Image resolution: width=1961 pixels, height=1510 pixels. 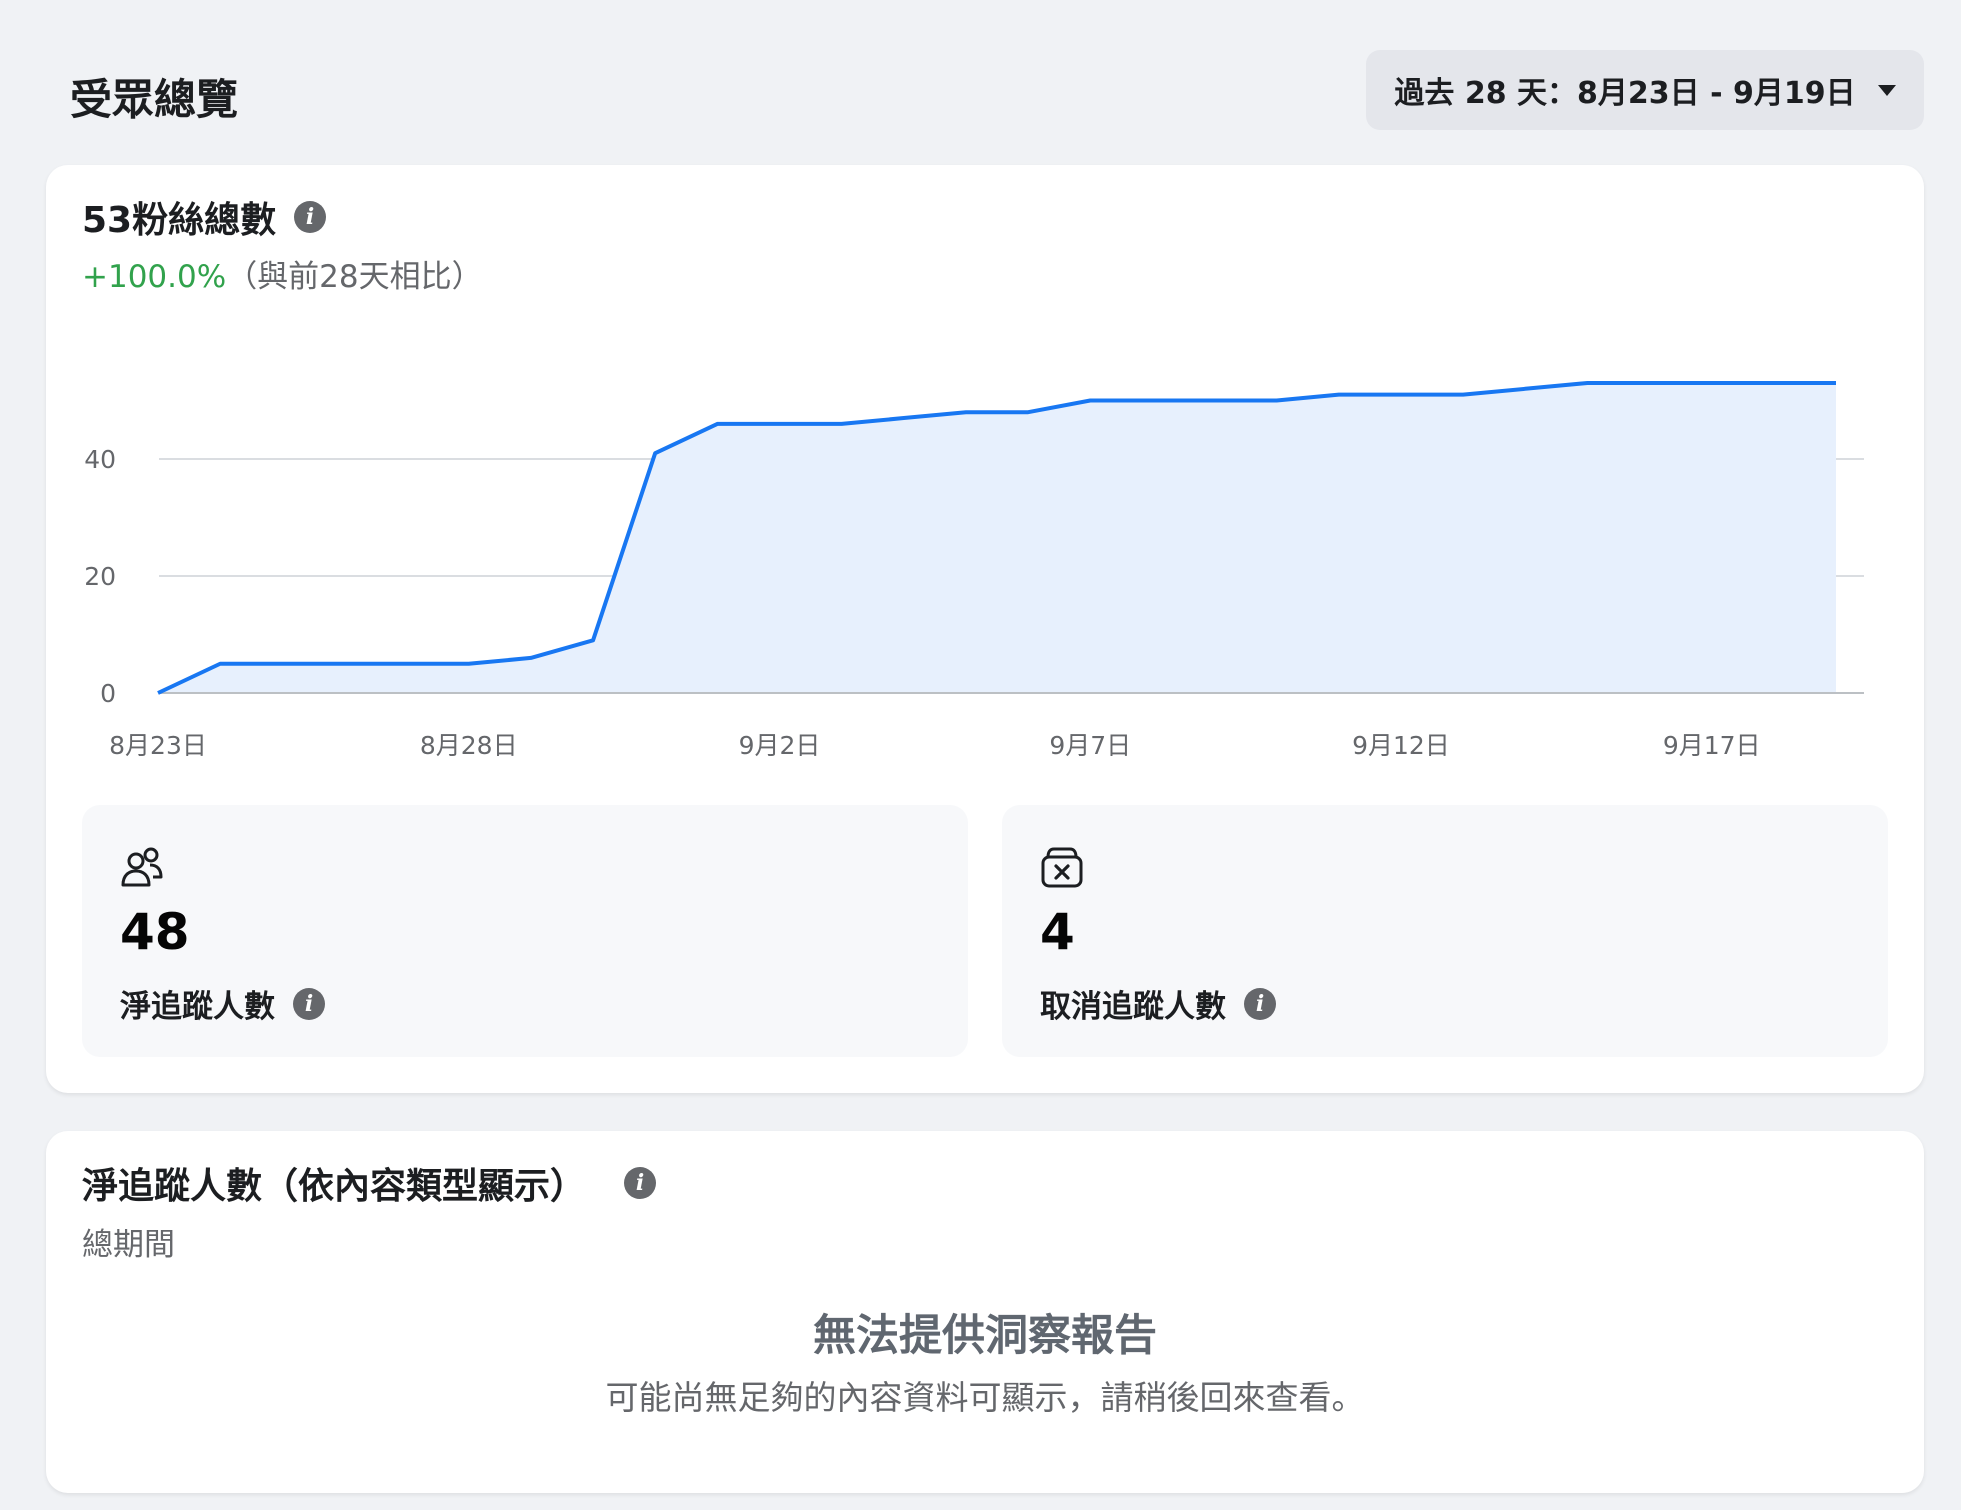 I want to click on net-follows-label: 淨追蹤人數, so click(x=197, y=1007).